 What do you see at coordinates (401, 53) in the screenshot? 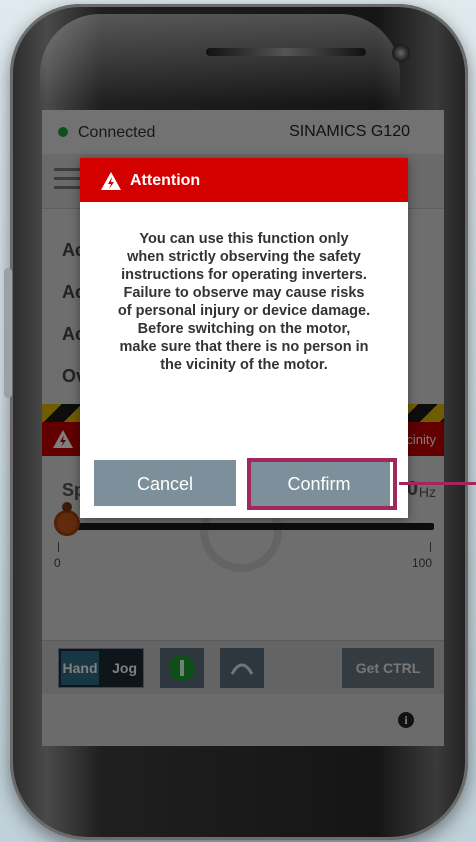
I see `front-camera` at bounding box center [401, 53].